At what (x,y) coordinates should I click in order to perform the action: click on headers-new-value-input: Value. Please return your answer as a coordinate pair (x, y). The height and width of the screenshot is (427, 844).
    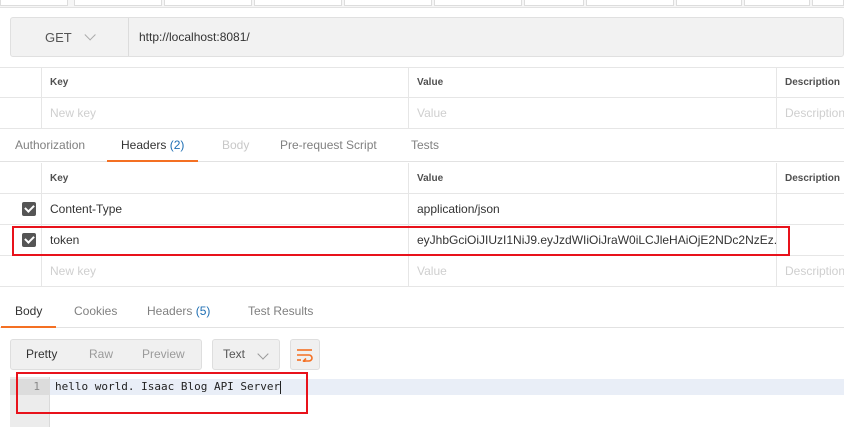
    Looking at the image, I should click on (592, 271).